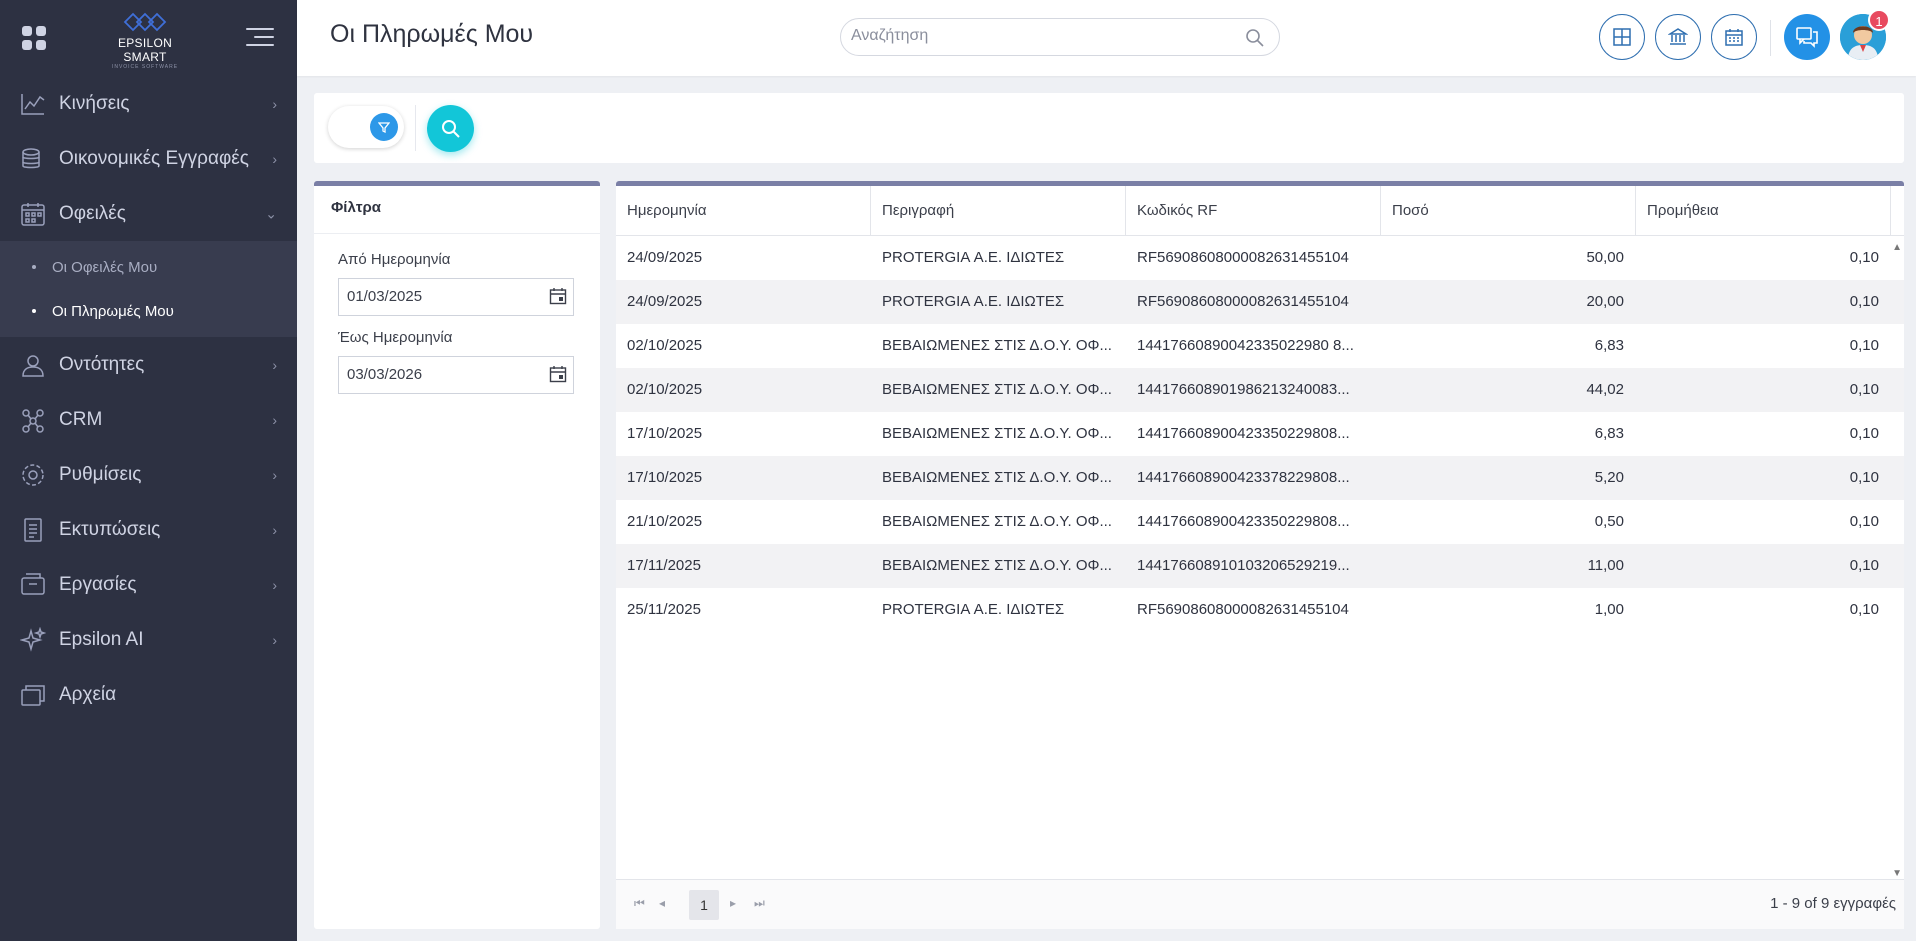  I want to click on first-page-icon: ⏮, so click(639, 903).